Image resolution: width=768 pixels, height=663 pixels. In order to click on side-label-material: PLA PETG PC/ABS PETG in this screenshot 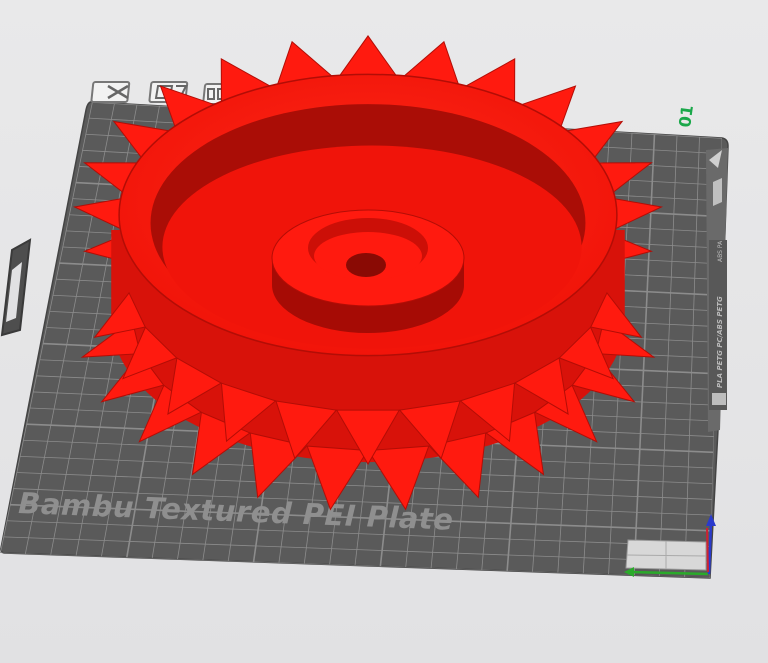, I will do `click(720, 342)`.